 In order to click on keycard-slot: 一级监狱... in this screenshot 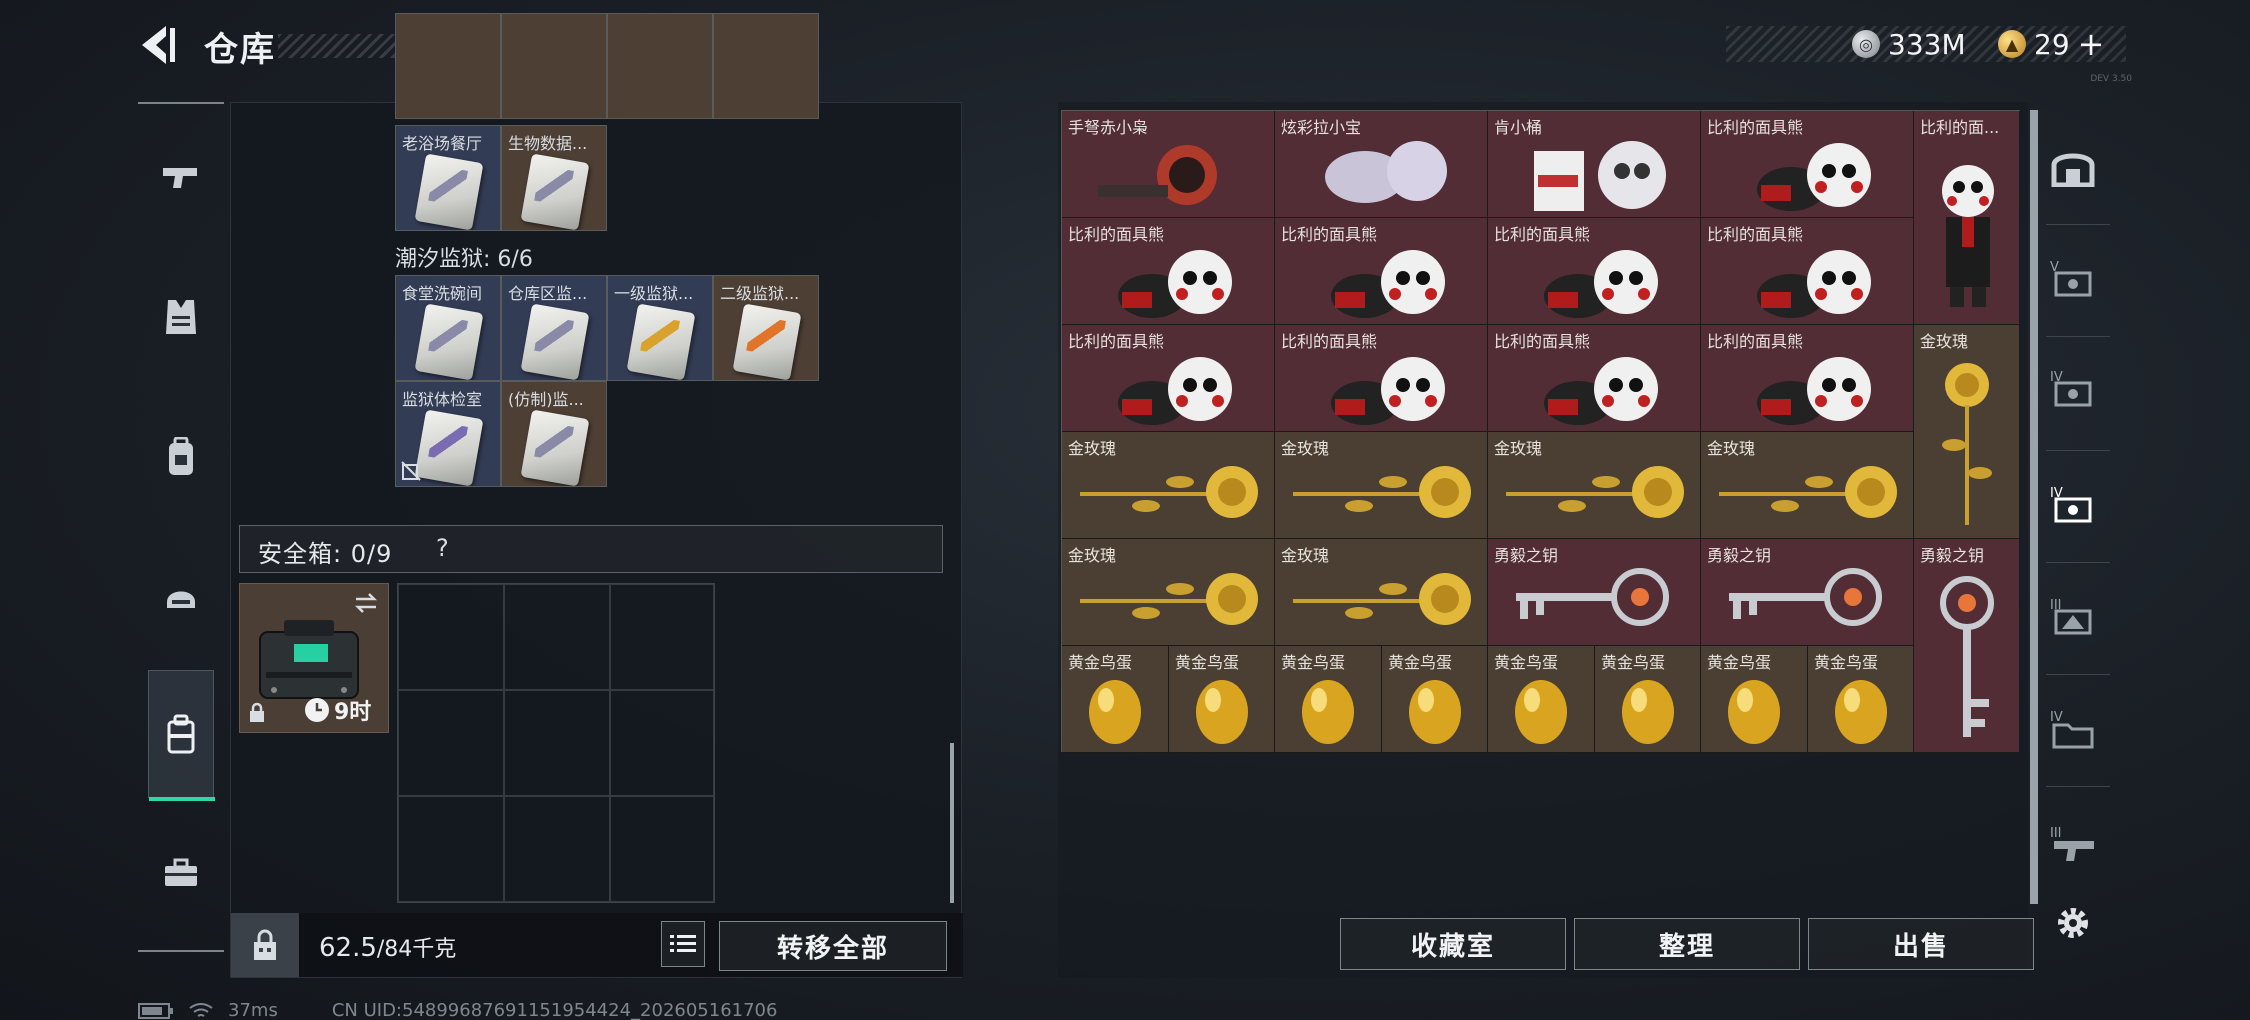, I will do `click(660, 328)`.